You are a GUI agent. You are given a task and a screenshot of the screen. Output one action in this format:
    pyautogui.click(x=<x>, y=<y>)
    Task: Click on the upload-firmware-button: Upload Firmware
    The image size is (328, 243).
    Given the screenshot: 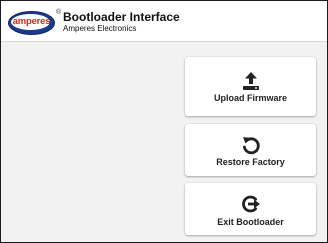 What is the action you would take?
    pyautogui.click(x=250, y=86)
    